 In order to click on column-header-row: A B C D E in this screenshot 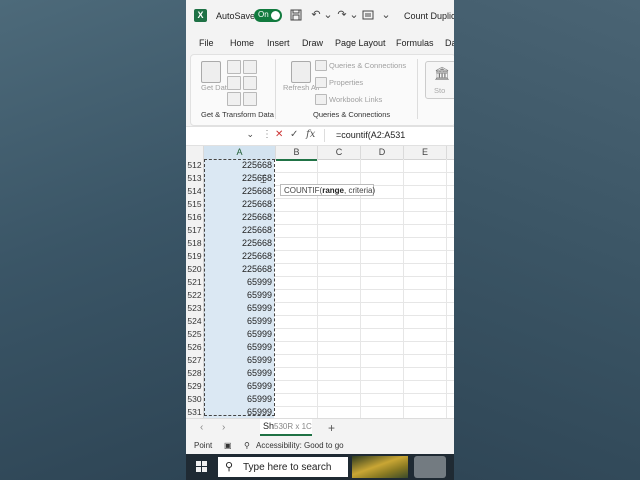, I will do `click(320, 153)`.